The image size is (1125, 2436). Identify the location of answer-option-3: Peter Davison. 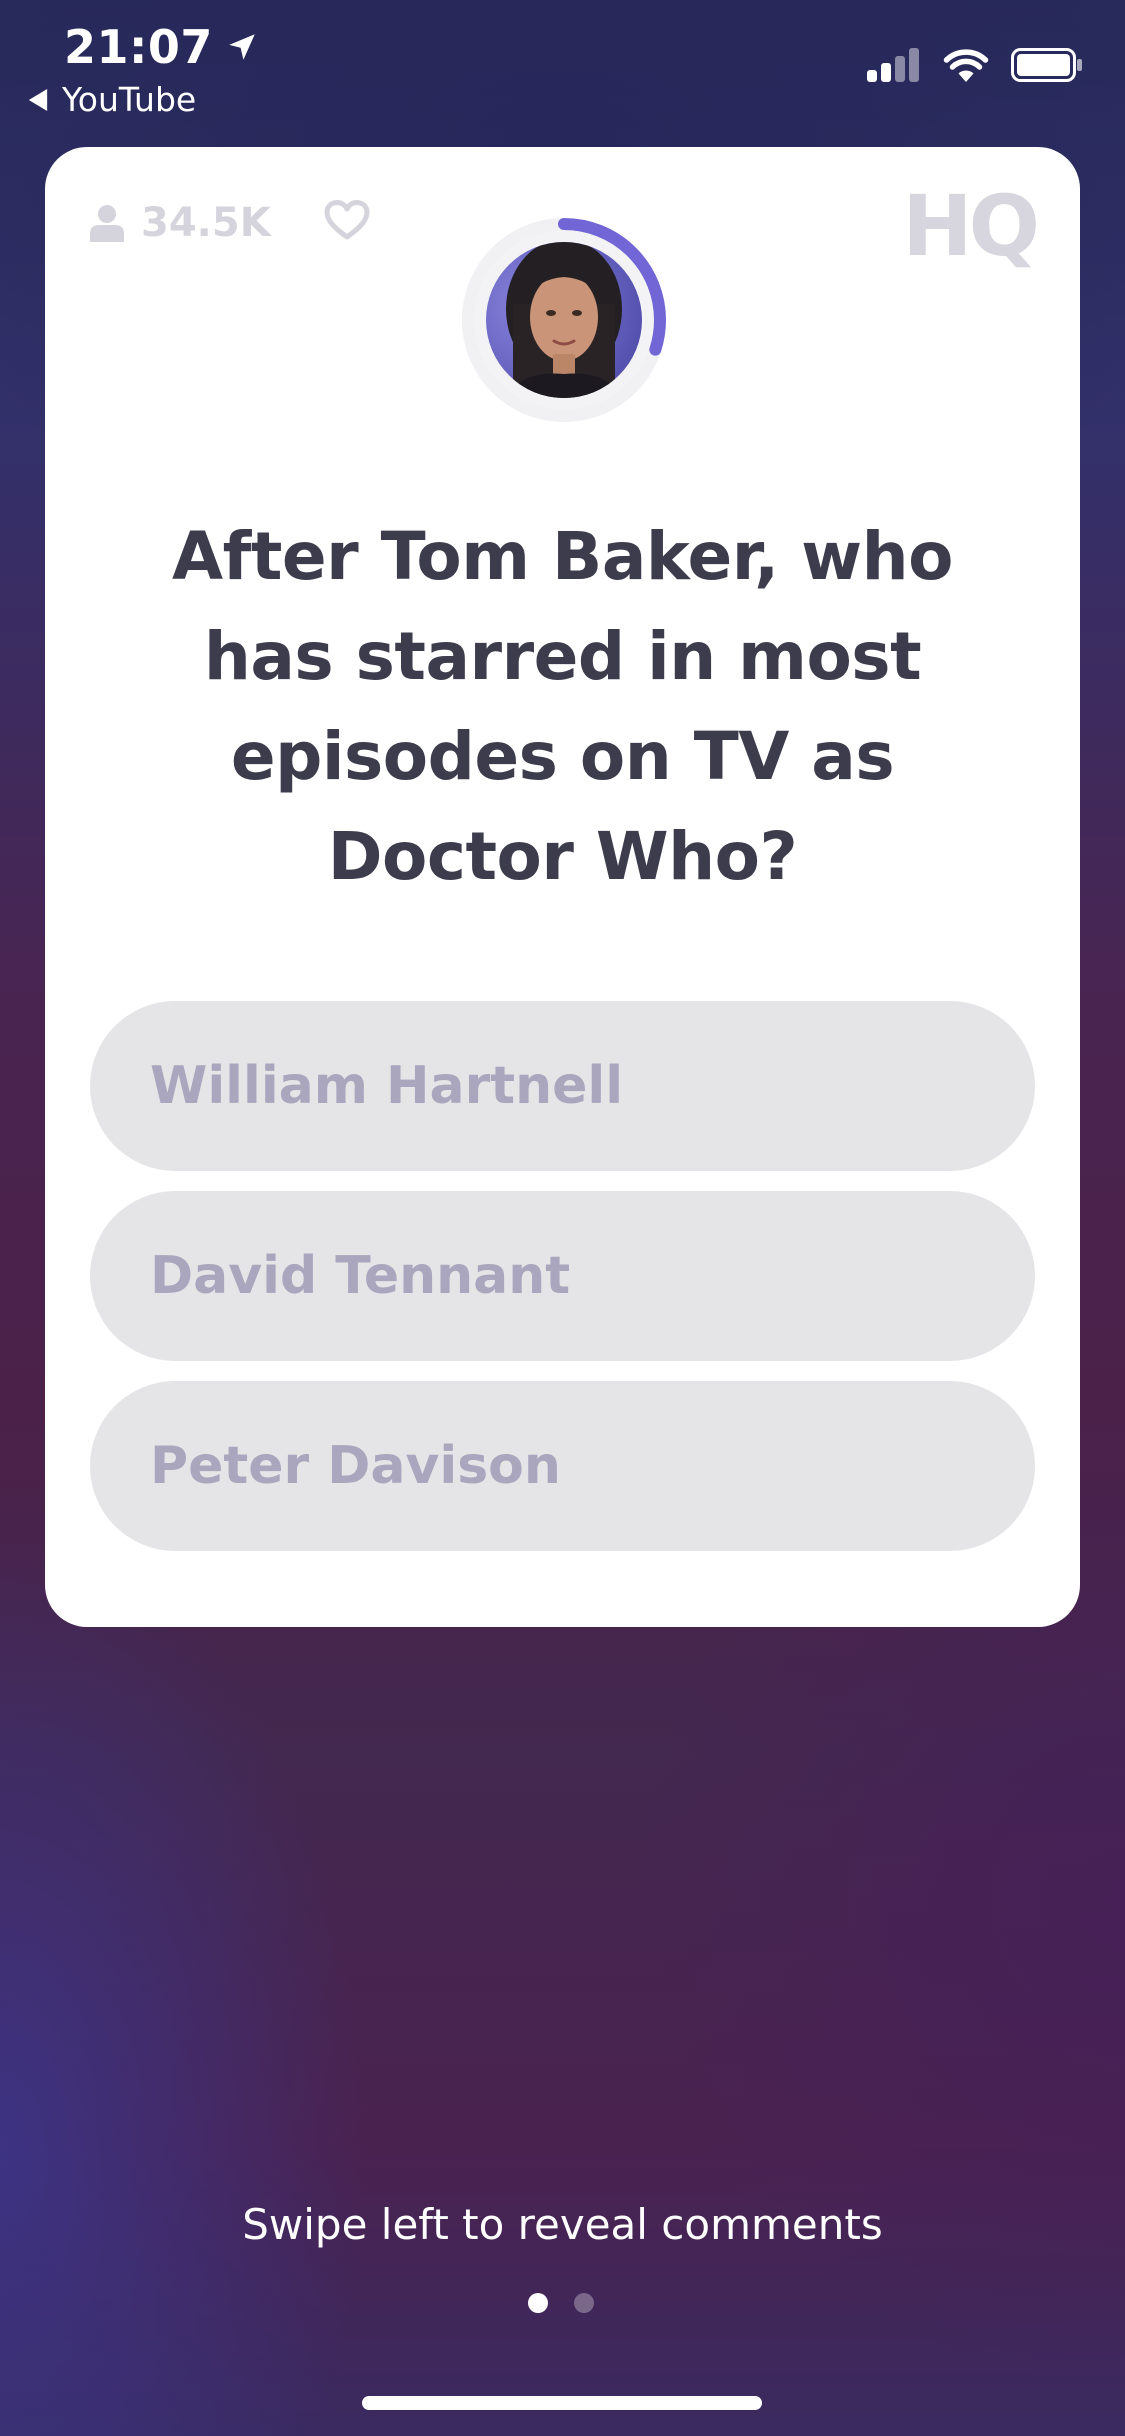
(562, 1466).